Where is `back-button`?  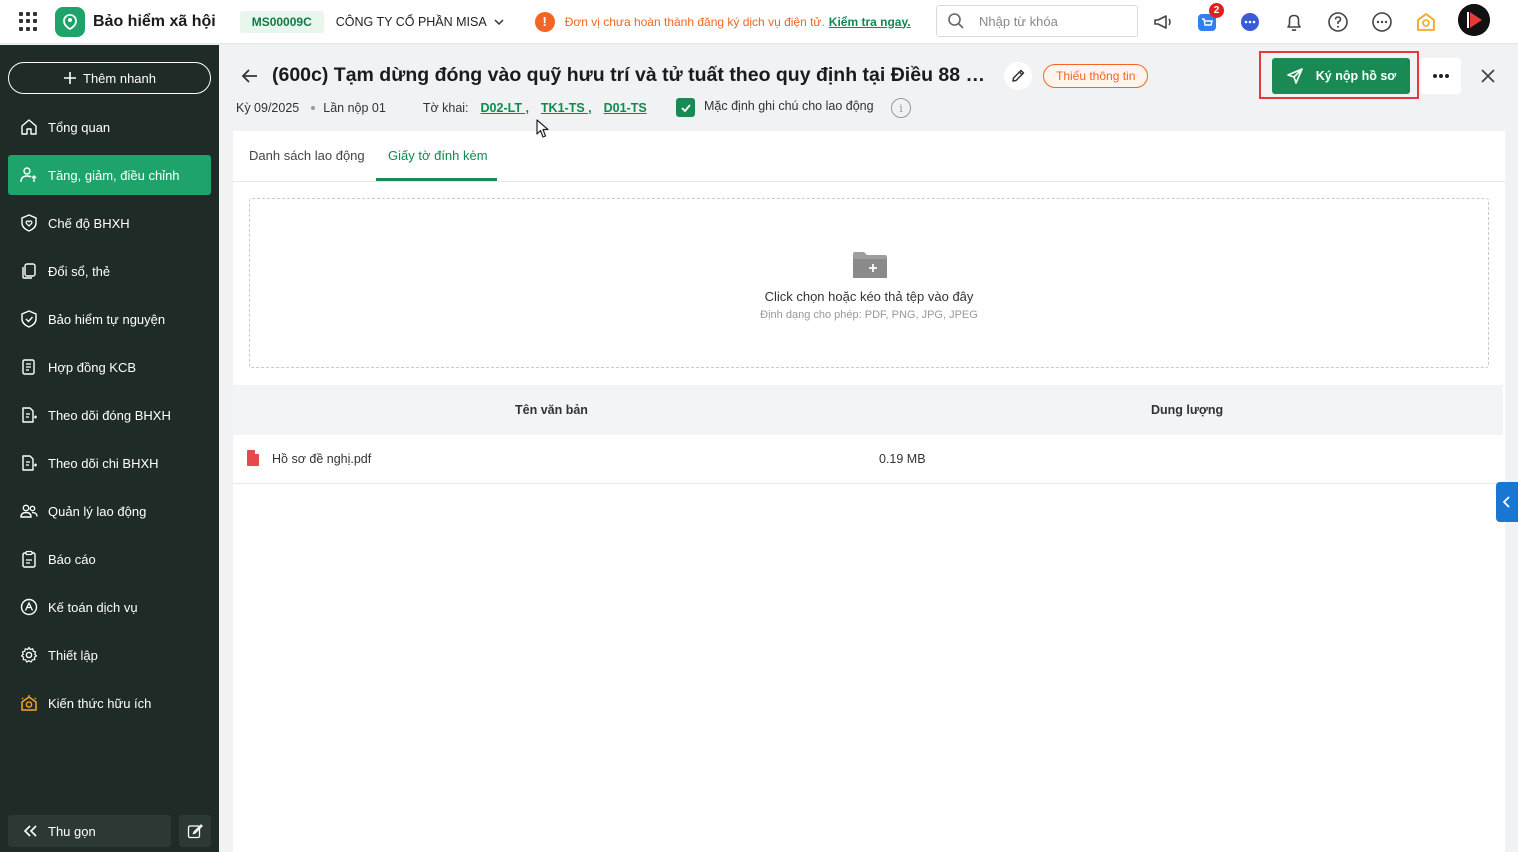
back-button is located at coordinates (250, 76).